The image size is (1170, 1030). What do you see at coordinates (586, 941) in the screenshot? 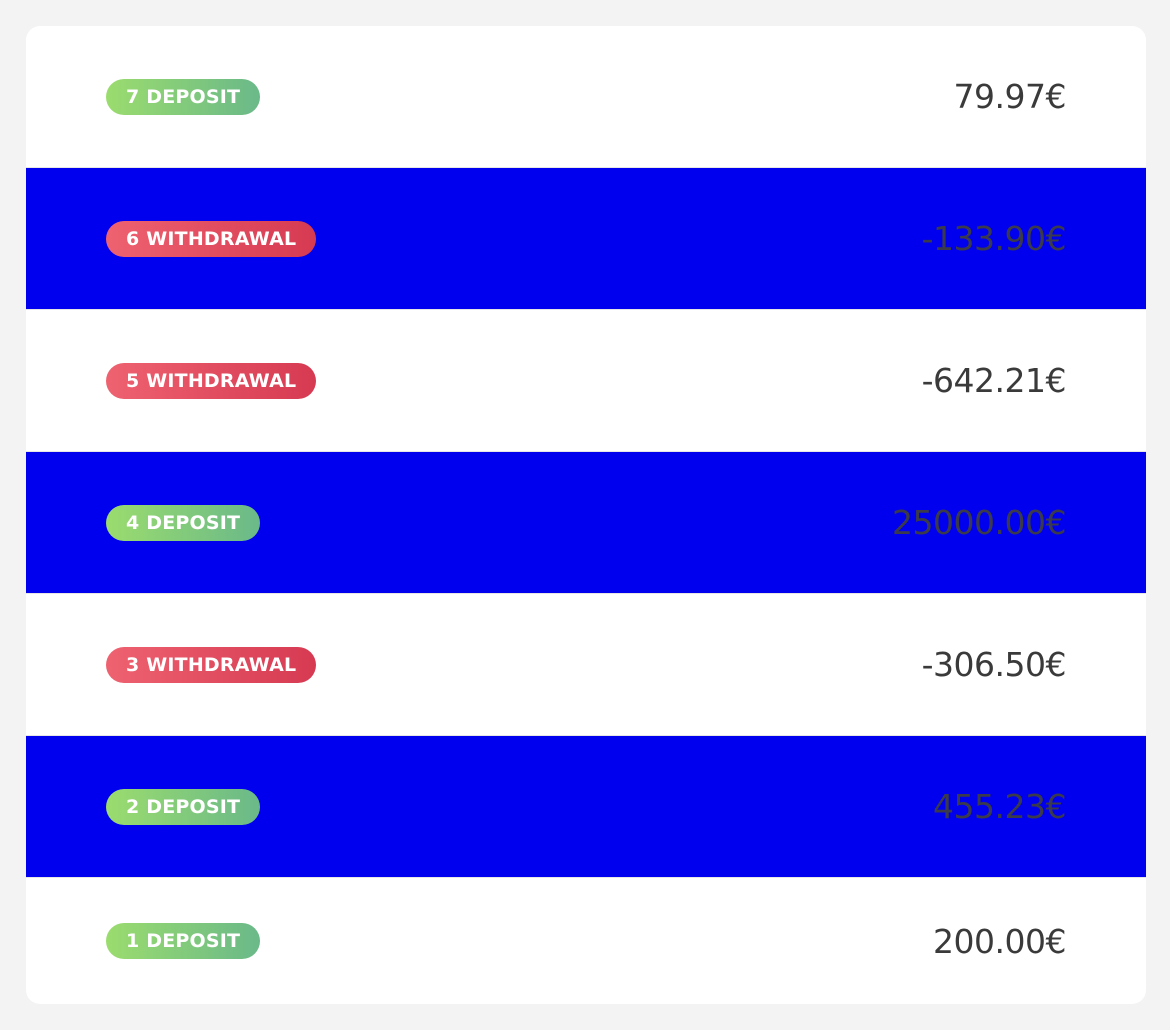
I see `movement-row: 1 DEPOSIT 200.00€` at bounding box center [586, 941].